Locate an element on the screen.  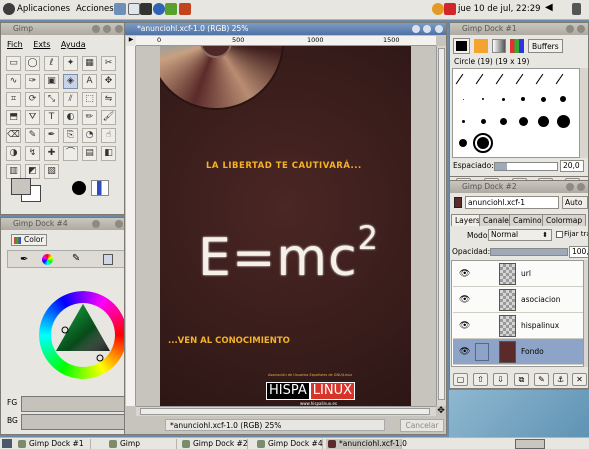
package-icon is located at coordinates (185, 9).